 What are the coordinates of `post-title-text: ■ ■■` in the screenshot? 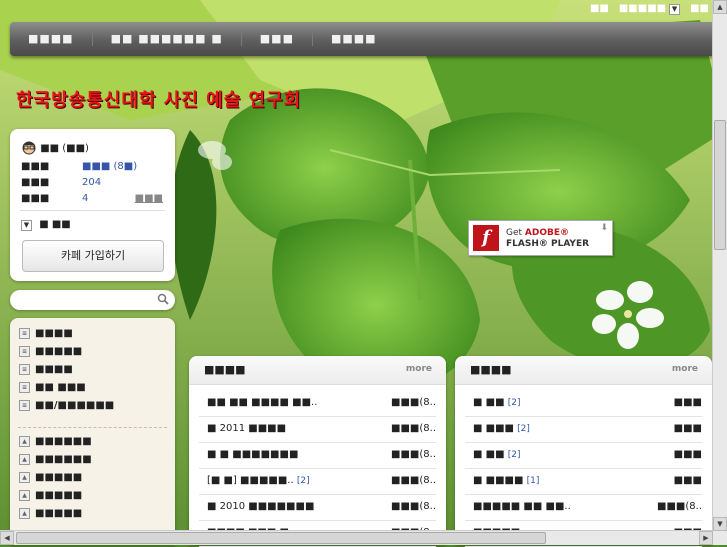 It's located at (489, 402).